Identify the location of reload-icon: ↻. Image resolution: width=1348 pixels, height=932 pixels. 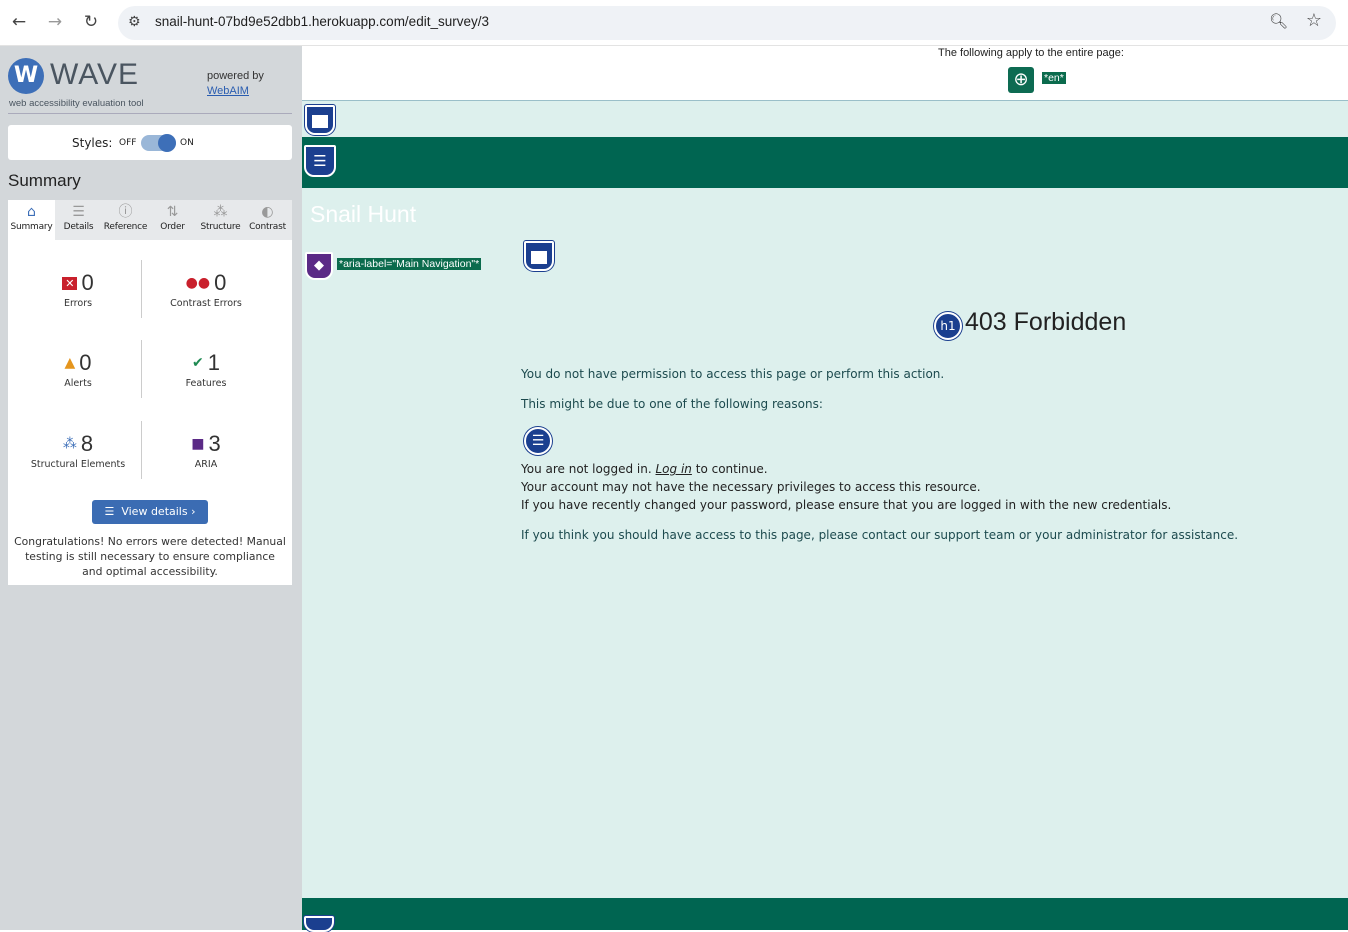
(91, 22).